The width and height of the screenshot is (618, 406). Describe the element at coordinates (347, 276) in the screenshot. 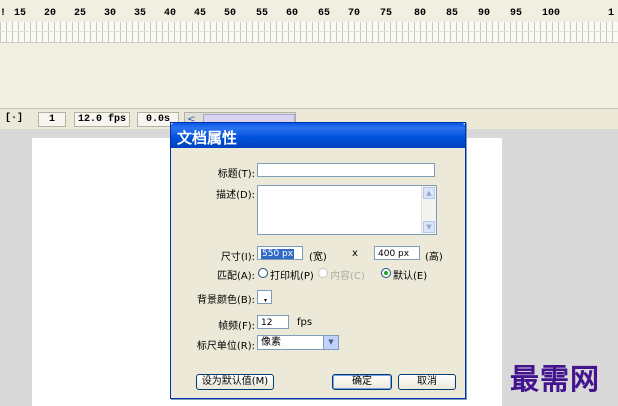

I see `match-contents-label: 内容(C)` at that location.